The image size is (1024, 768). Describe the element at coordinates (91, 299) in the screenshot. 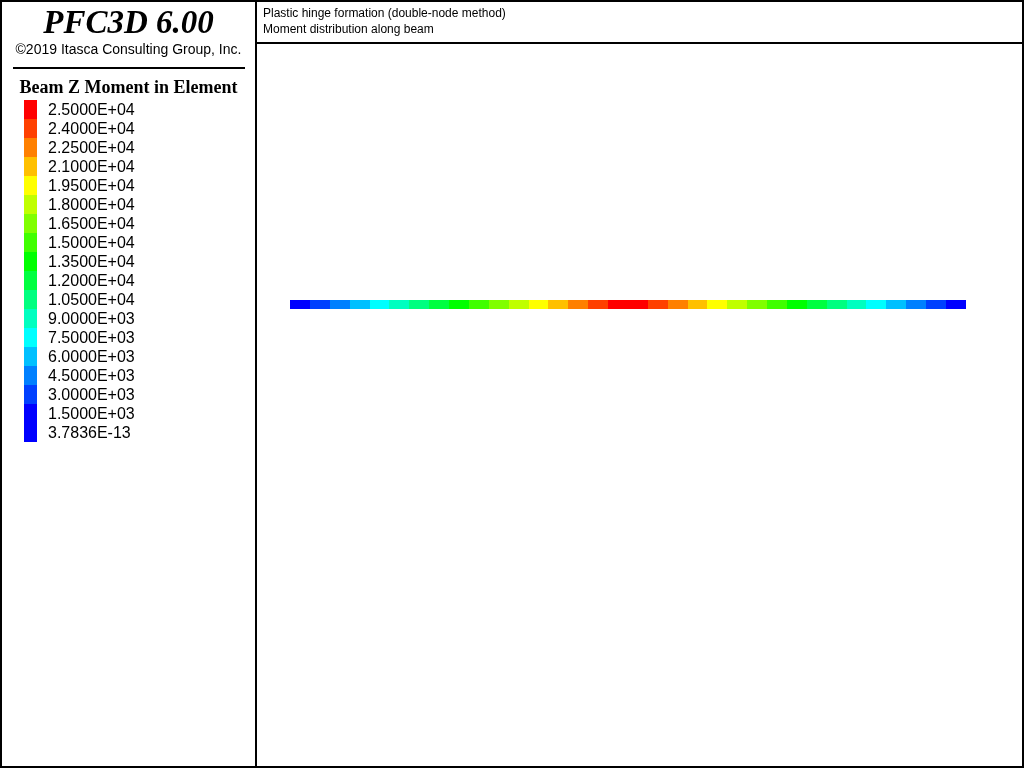

I see `legend-label: 1.0500E+04` at that location.